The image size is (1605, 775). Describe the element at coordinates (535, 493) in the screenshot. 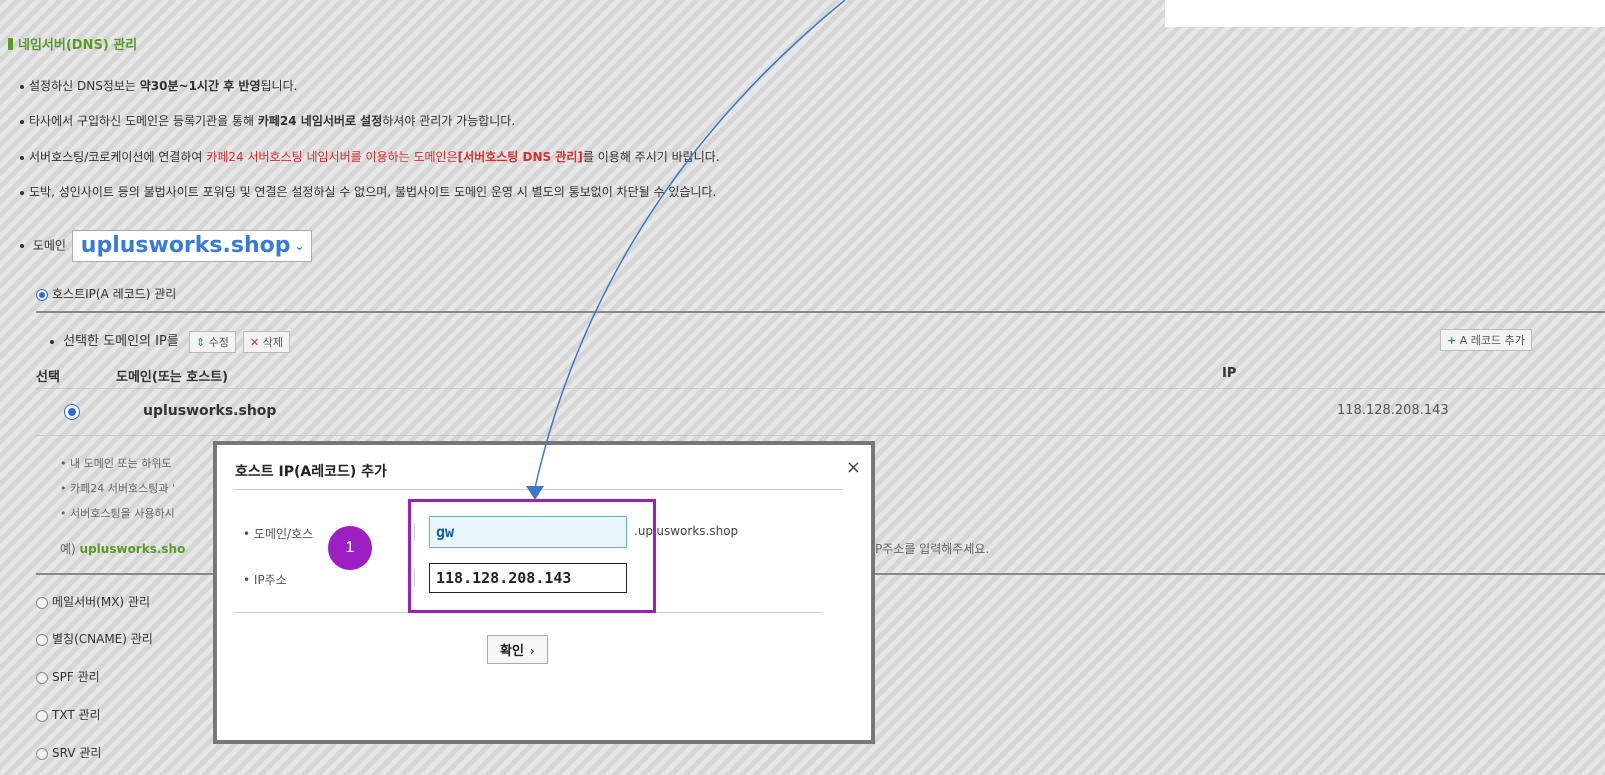

I see `arrow-head-icon` at that location.